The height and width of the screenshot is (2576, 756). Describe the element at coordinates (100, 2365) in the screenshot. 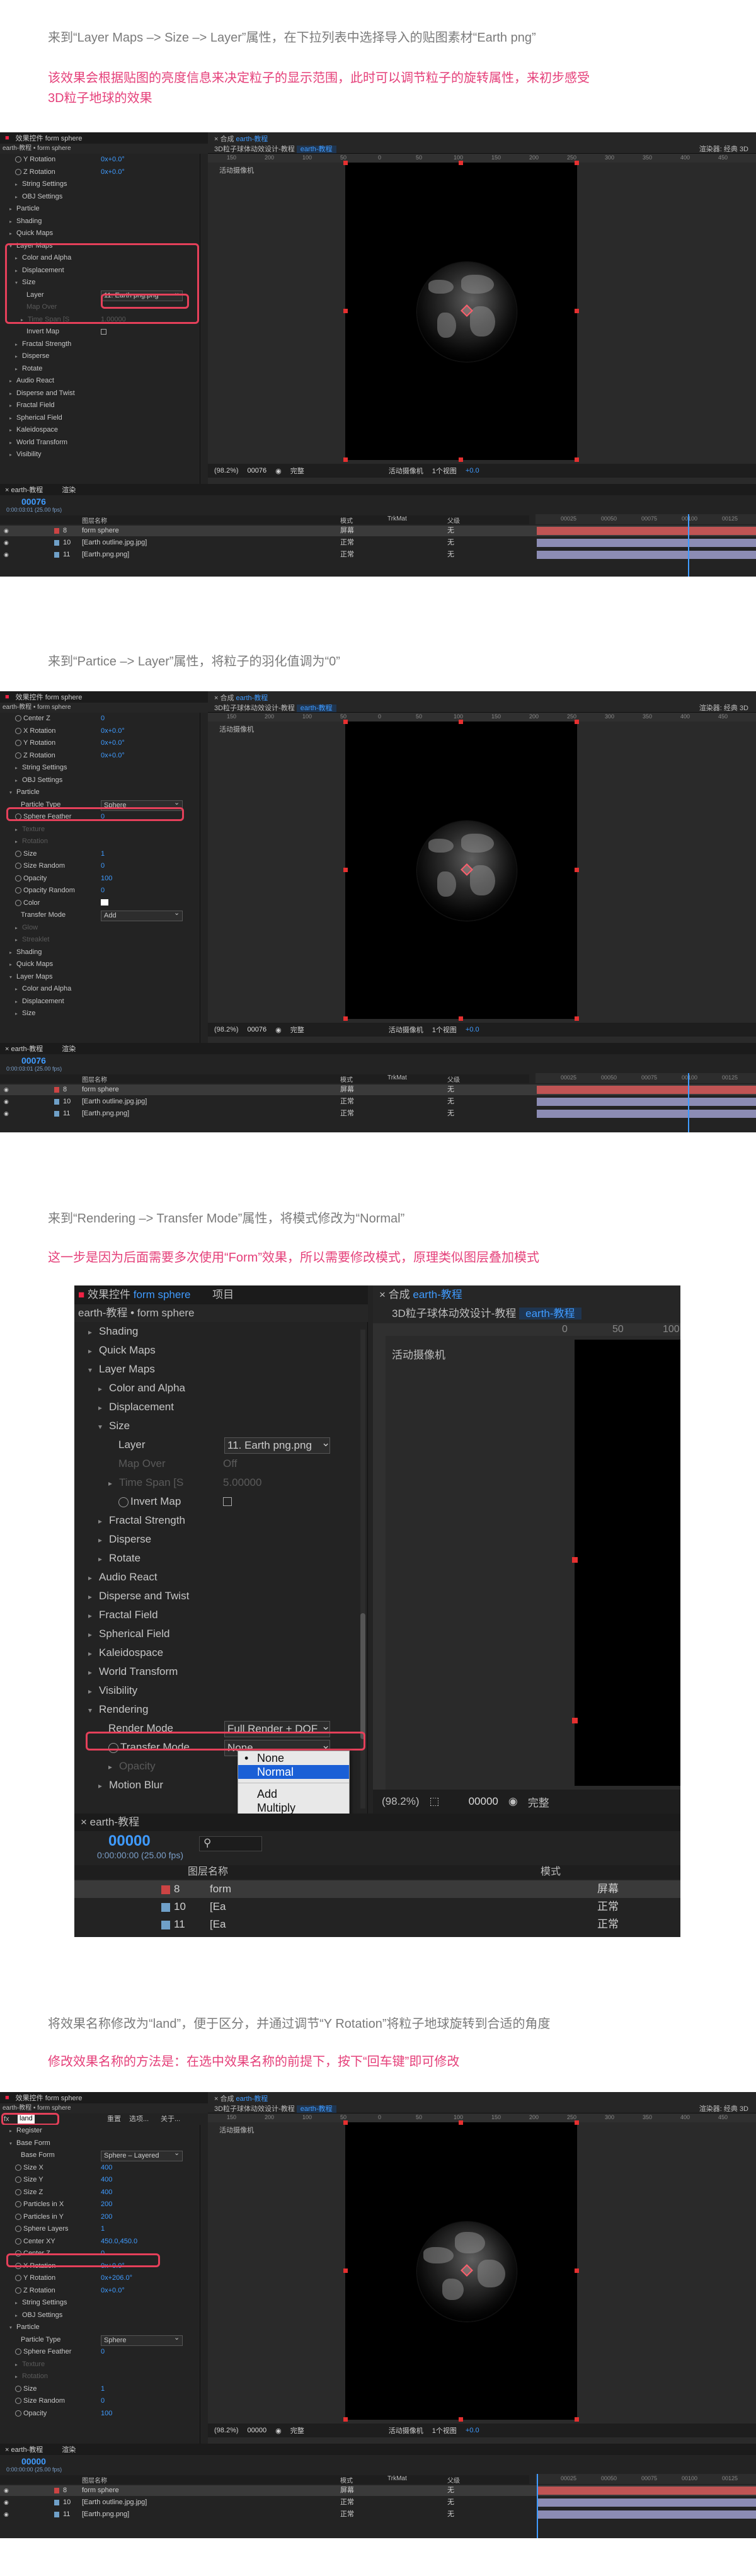

I see `property-row-texture: ▸ Texture` at that location.